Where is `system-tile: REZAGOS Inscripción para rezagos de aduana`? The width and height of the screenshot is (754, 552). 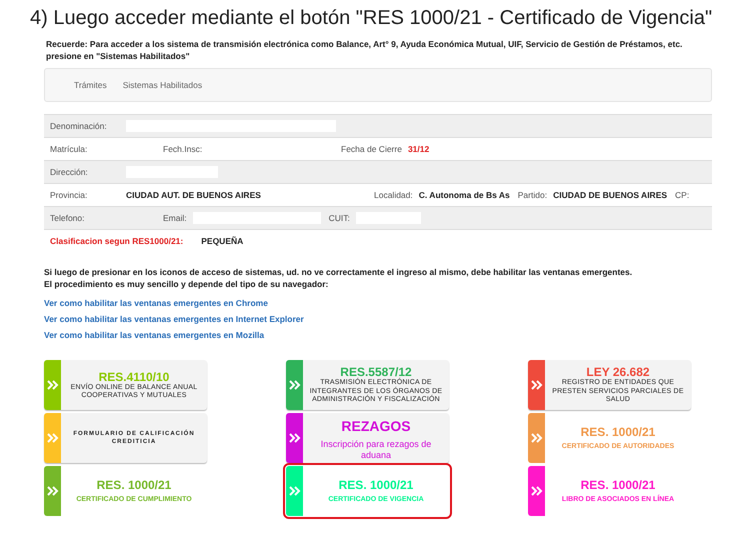 system-tile: REZAGOS Inscripción para rezagos de aduana is located at coordinates (367, 438).